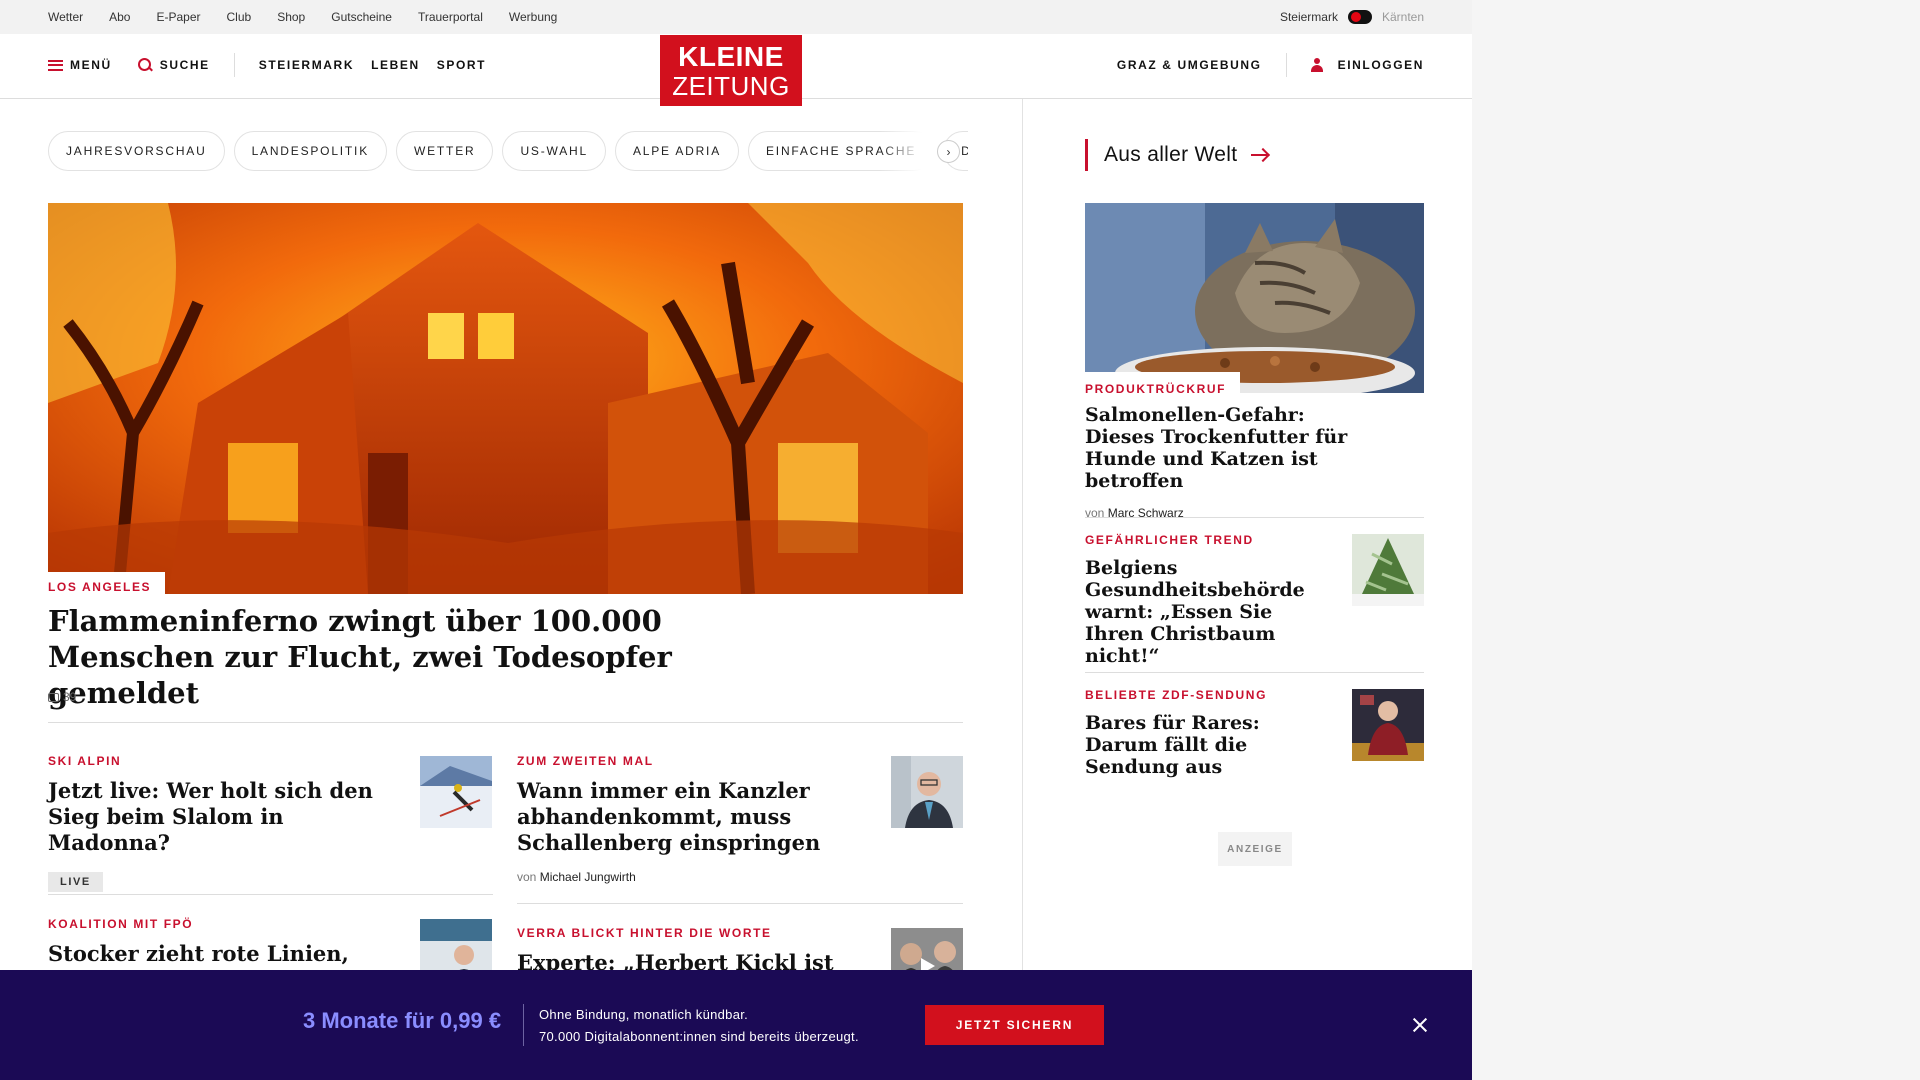  I want to click on kleine-zeitung-logo: KLEINE ZEITUNG, so click(731, 70).